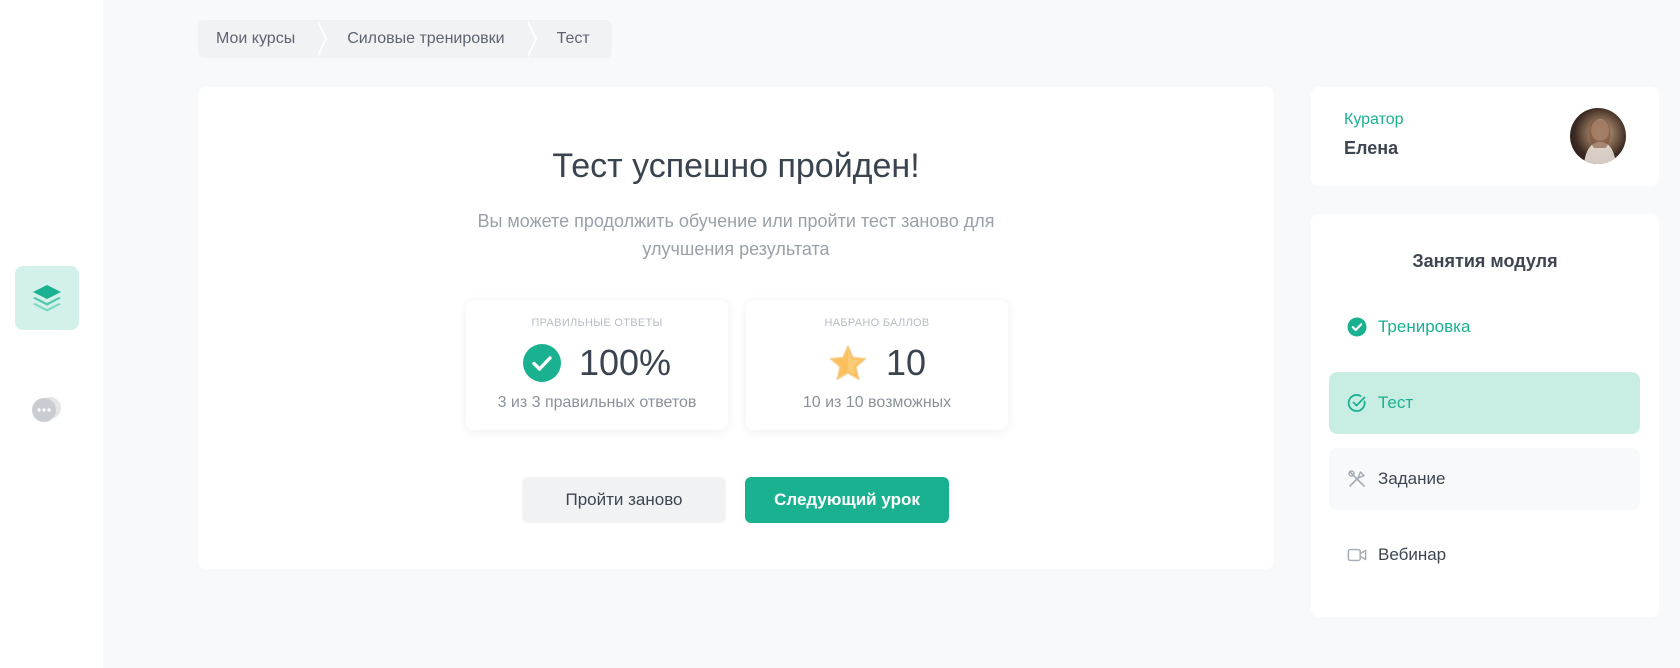 The height and width of the screenshot is (668, 1680). I want to click on left-rail, so click(51, 334).